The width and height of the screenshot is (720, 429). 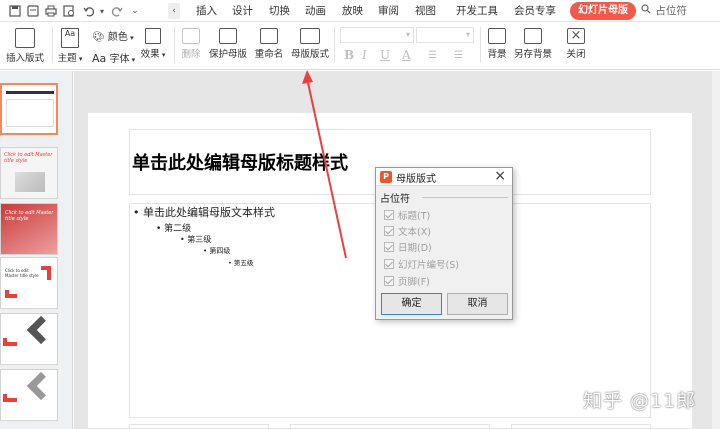 I want to click on annotation-arrow, so click(x=324, y=164).